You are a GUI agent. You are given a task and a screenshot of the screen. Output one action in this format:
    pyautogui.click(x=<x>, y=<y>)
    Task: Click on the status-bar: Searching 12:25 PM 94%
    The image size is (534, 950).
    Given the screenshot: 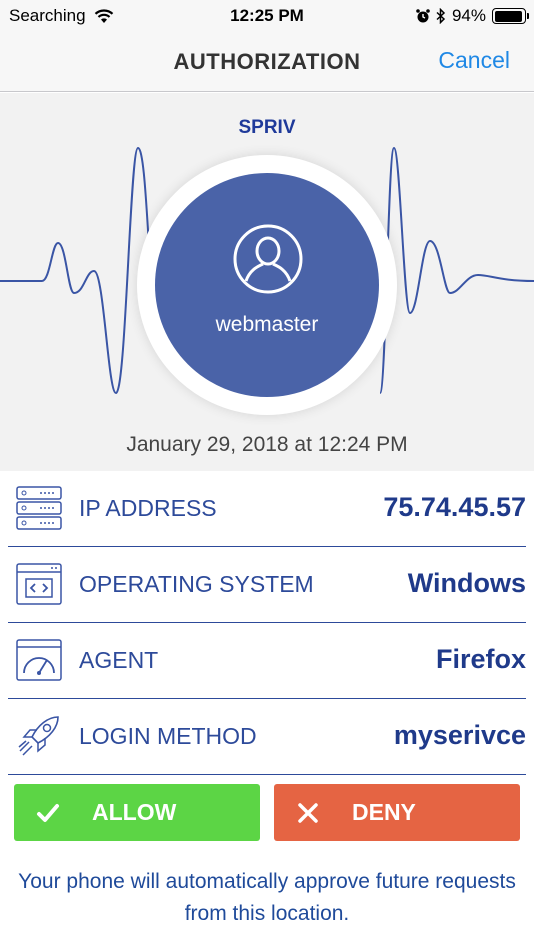 What is the action you would take?
    pyautogui.click(x=267, y=16)
    